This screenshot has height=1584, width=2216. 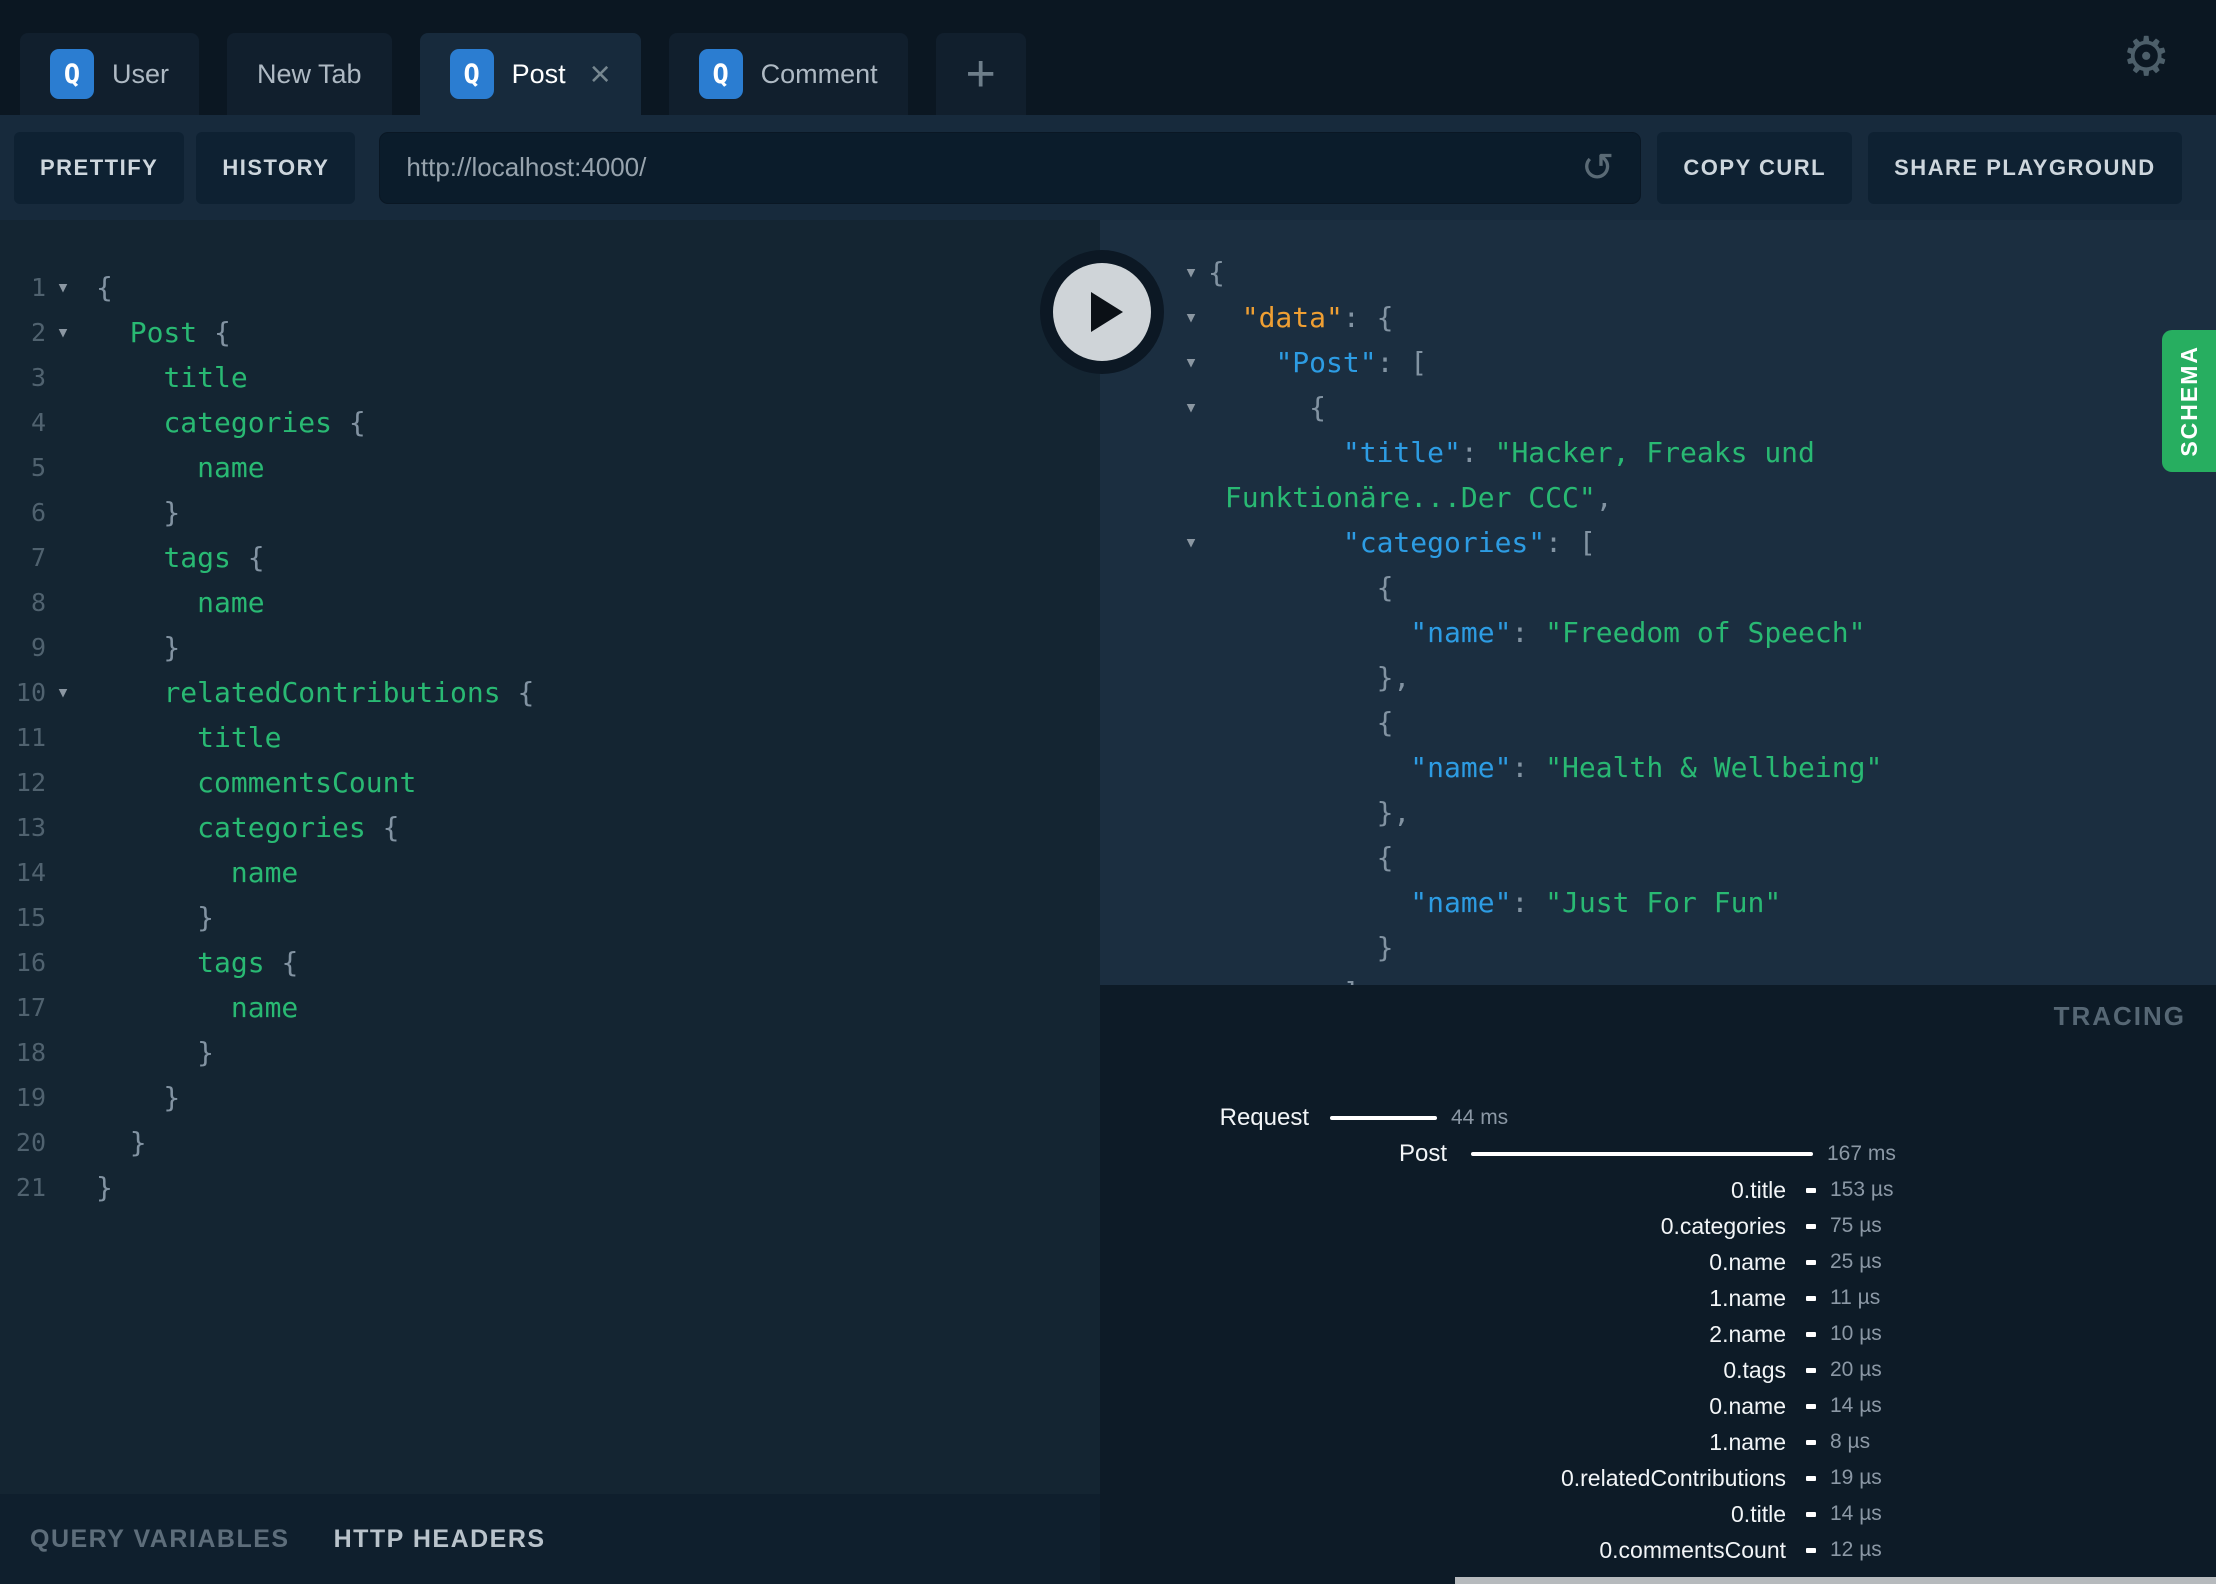 What do you see at coordinates (1598, 168) in the screenshot?
I see `reload-icon: ↻` at bounding box center [1598, 168].